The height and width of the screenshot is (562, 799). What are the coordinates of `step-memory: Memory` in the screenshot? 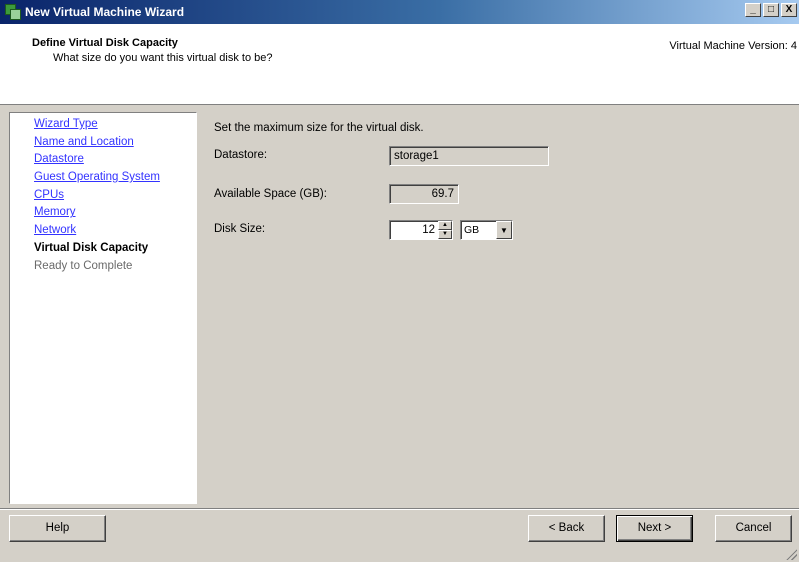 It's located at (115, 213).